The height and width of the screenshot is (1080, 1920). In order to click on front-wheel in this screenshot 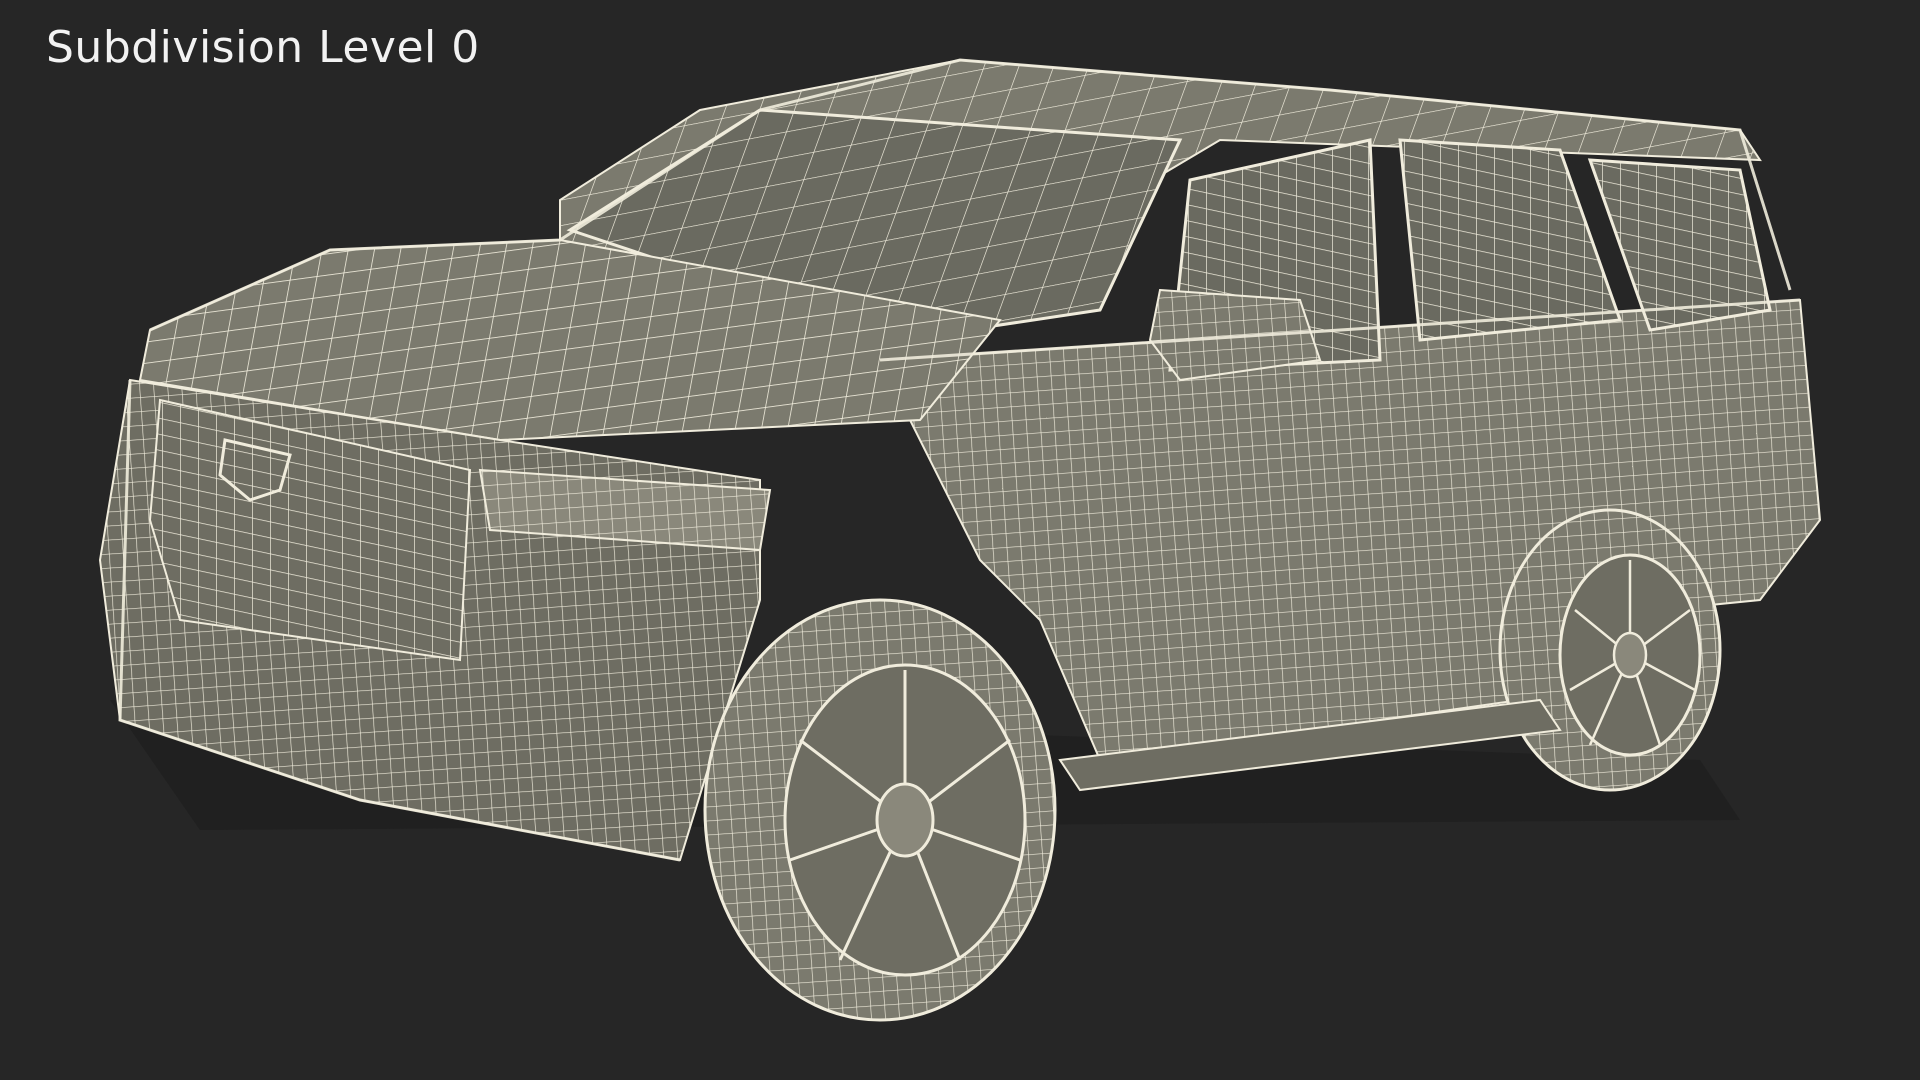, I will do `click(880, 810)`.